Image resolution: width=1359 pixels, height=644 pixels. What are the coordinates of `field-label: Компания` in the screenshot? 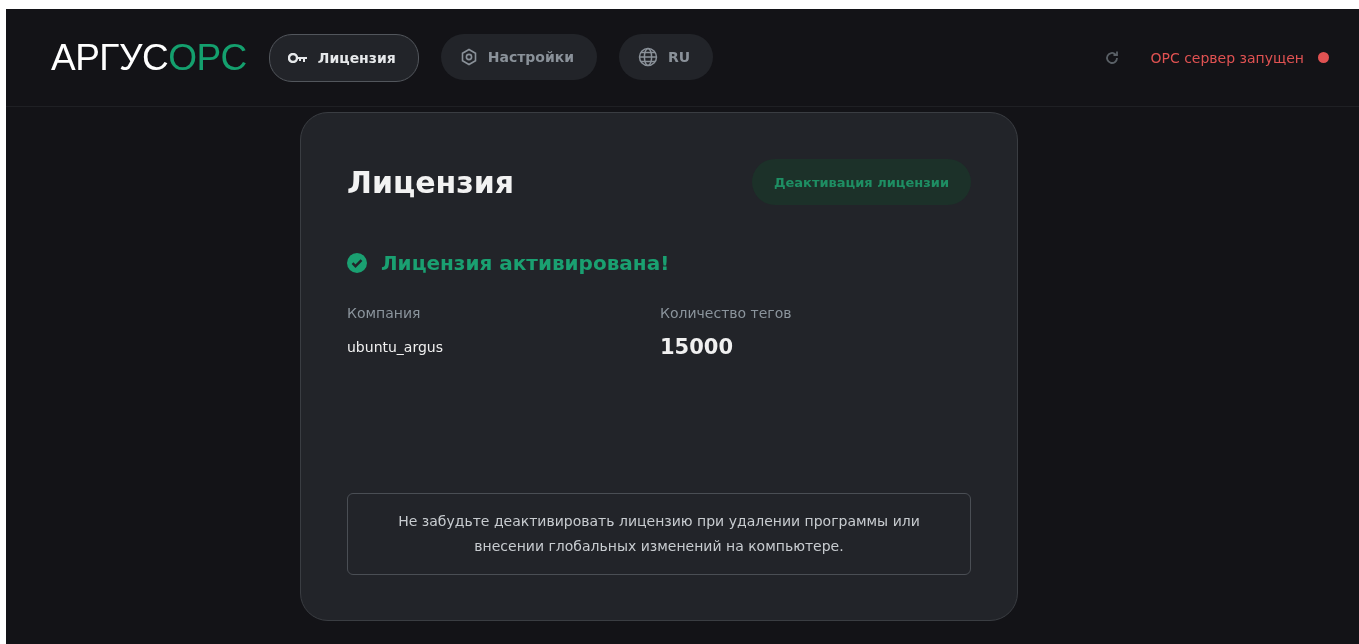 It's located at (384, 313).